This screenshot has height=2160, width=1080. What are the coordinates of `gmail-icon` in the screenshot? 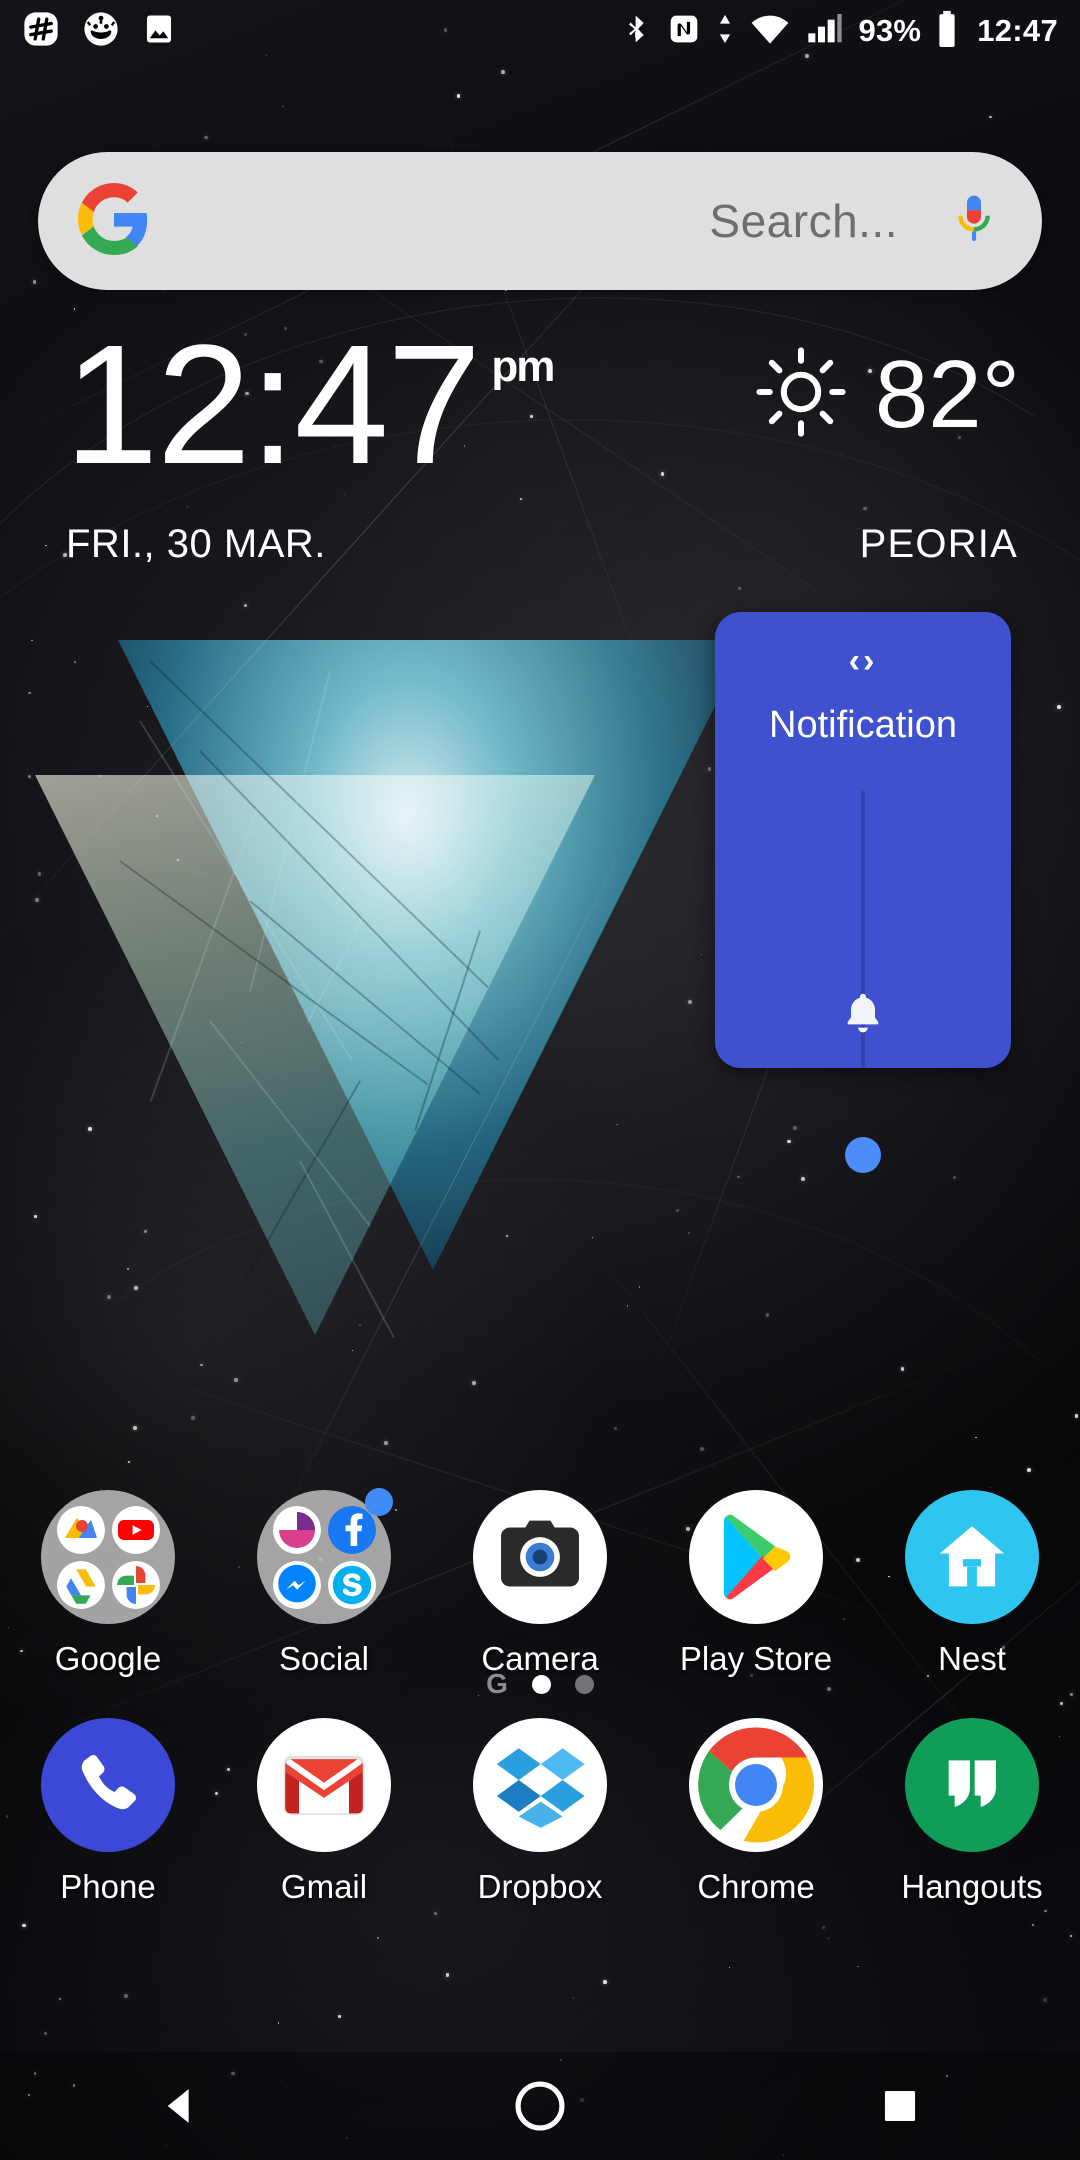 It's located at (324, 1785).